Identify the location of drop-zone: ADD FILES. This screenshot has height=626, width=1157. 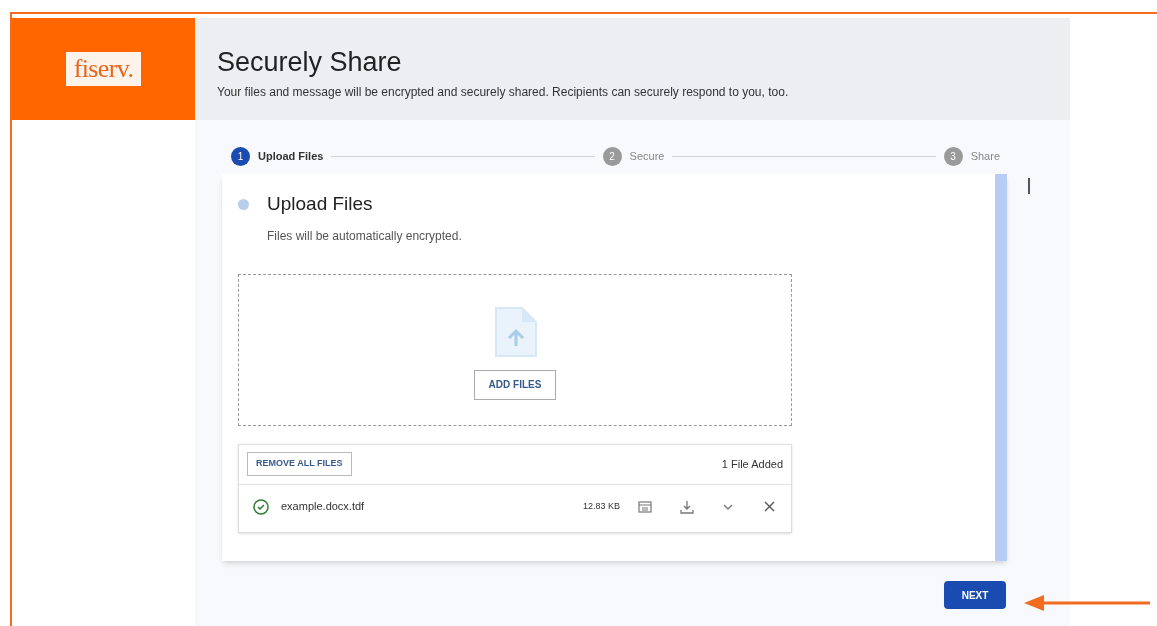
(515, 349).